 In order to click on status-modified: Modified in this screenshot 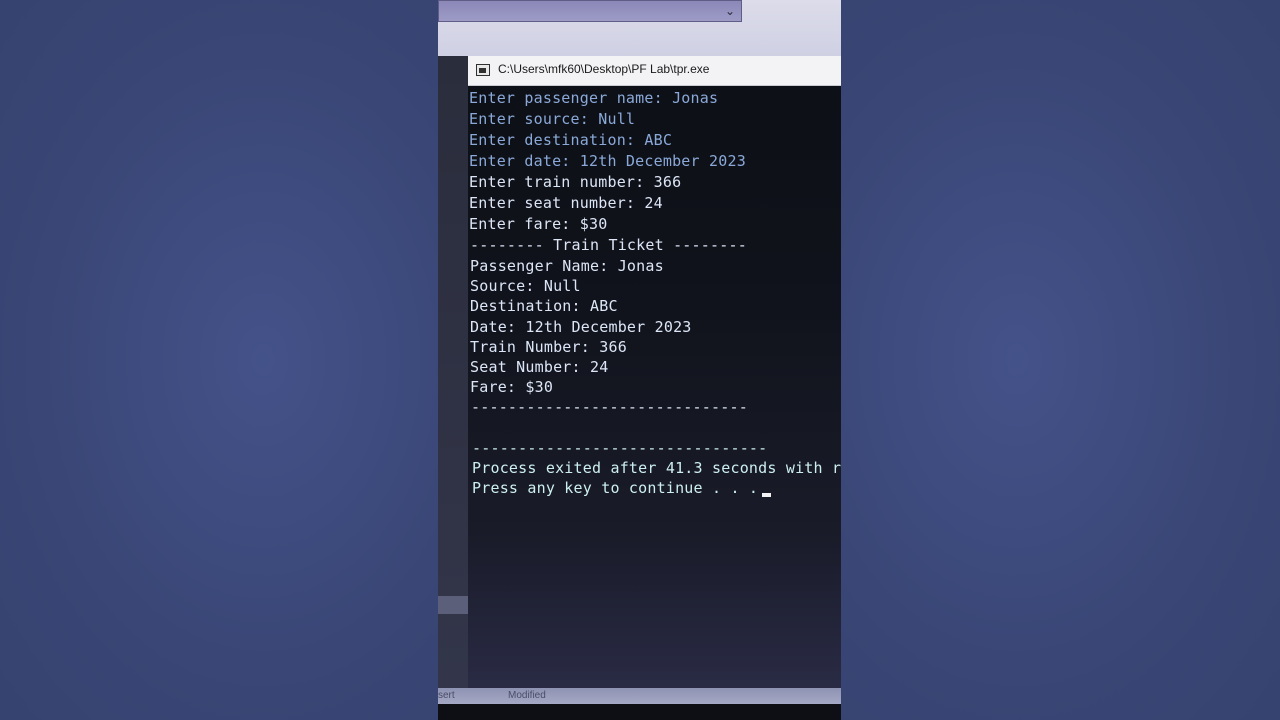, I will do `click(527, 695)`.